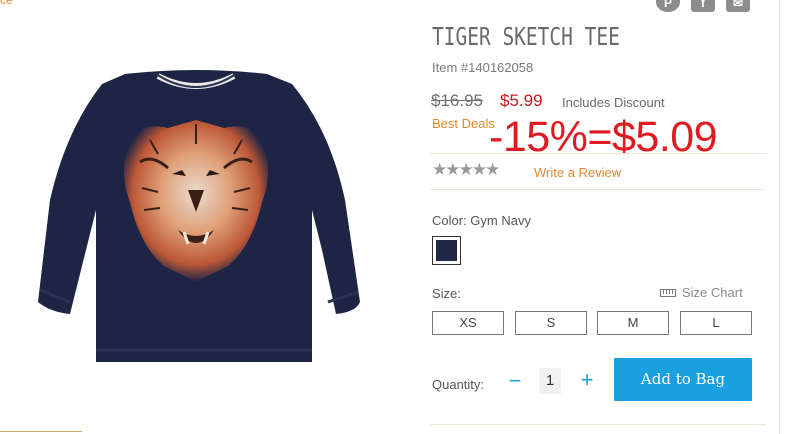 This screenshot has height=434, width=803. What do you see at coordinates (613, 102) in the screenshot?
I see `discount-note: Includes Discount` at bounding box center [613, 102].